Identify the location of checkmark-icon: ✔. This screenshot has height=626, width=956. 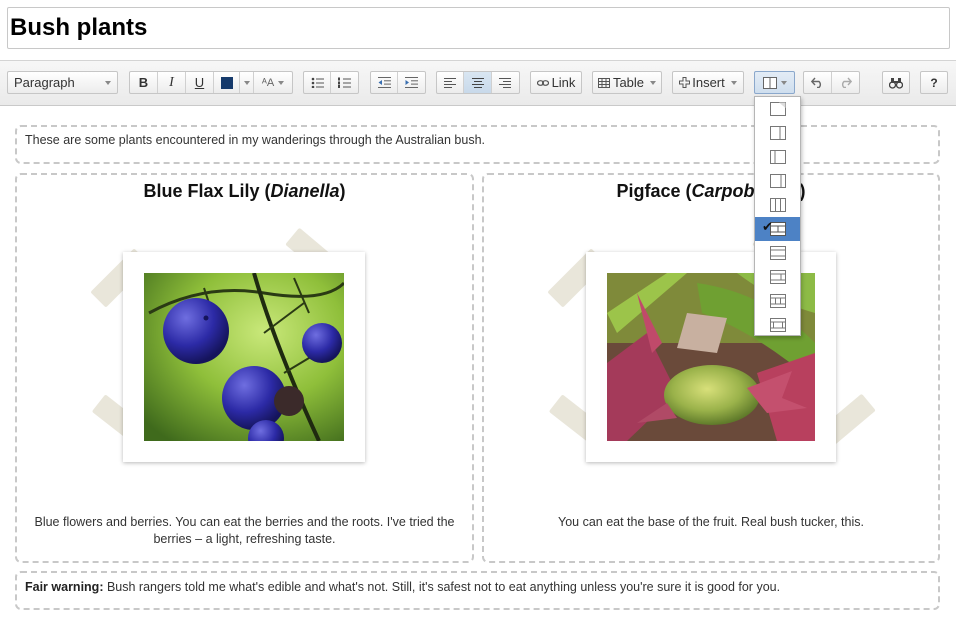
(767, 227).